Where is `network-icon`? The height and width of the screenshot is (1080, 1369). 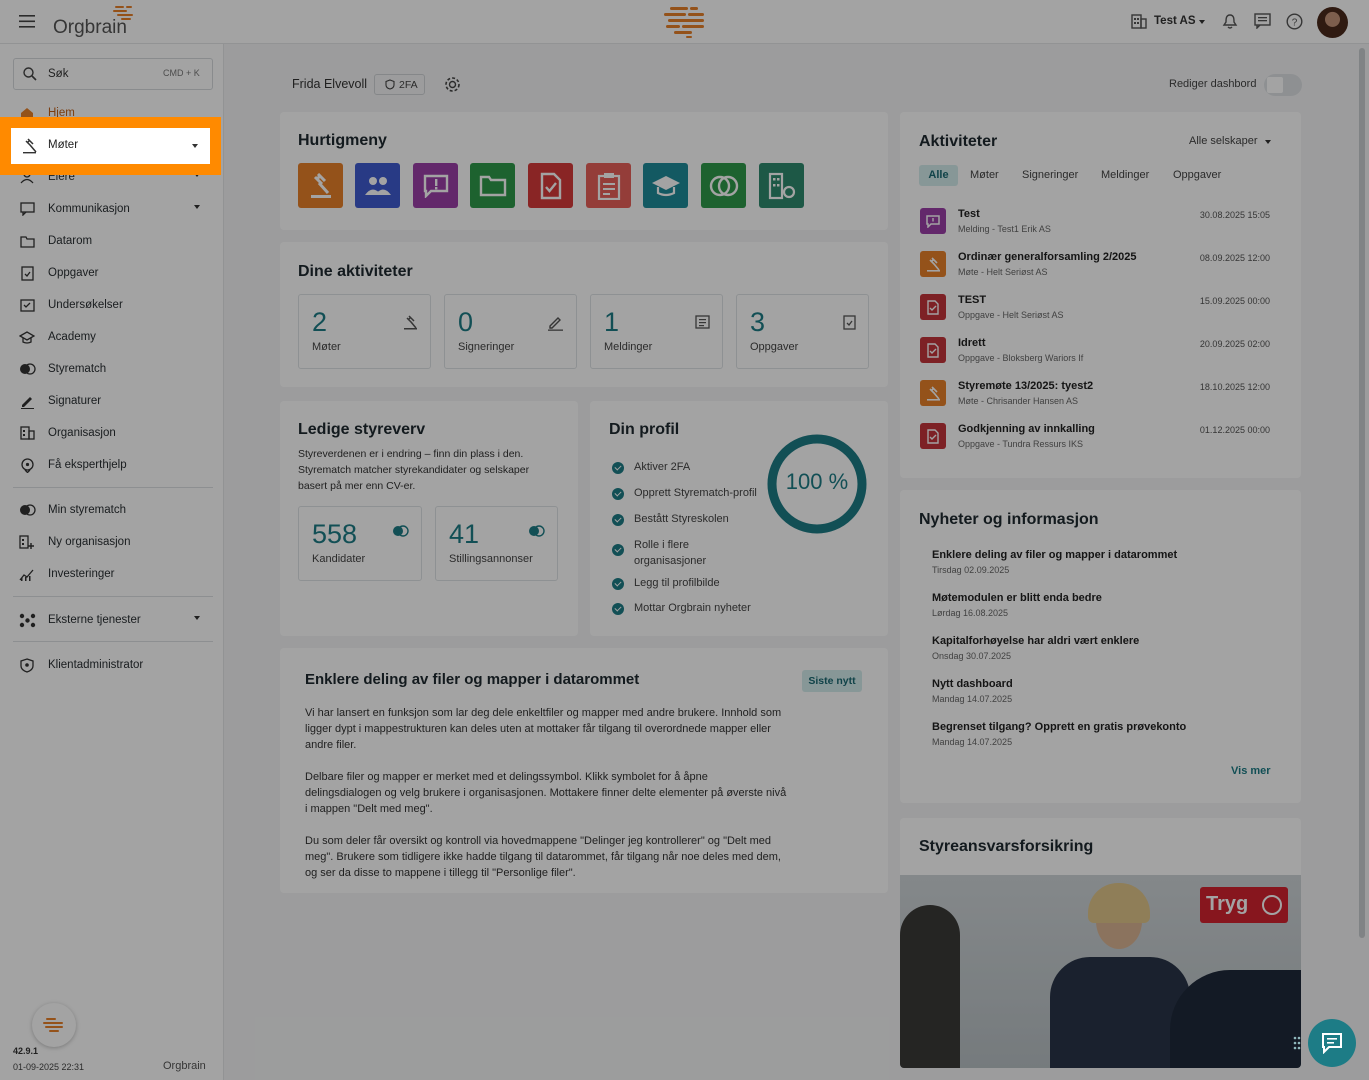 network-icon is located at coordinates (27, 620).